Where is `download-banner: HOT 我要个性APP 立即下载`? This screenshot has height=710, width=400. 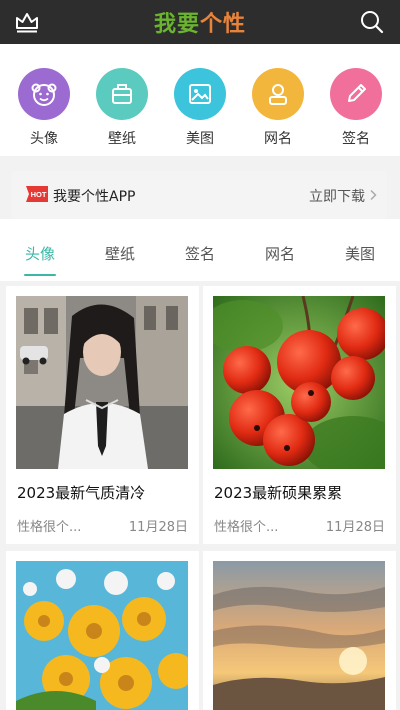 download-banner: HOT 我要个性APP 立即下载 is located at coordinates (199, 195).